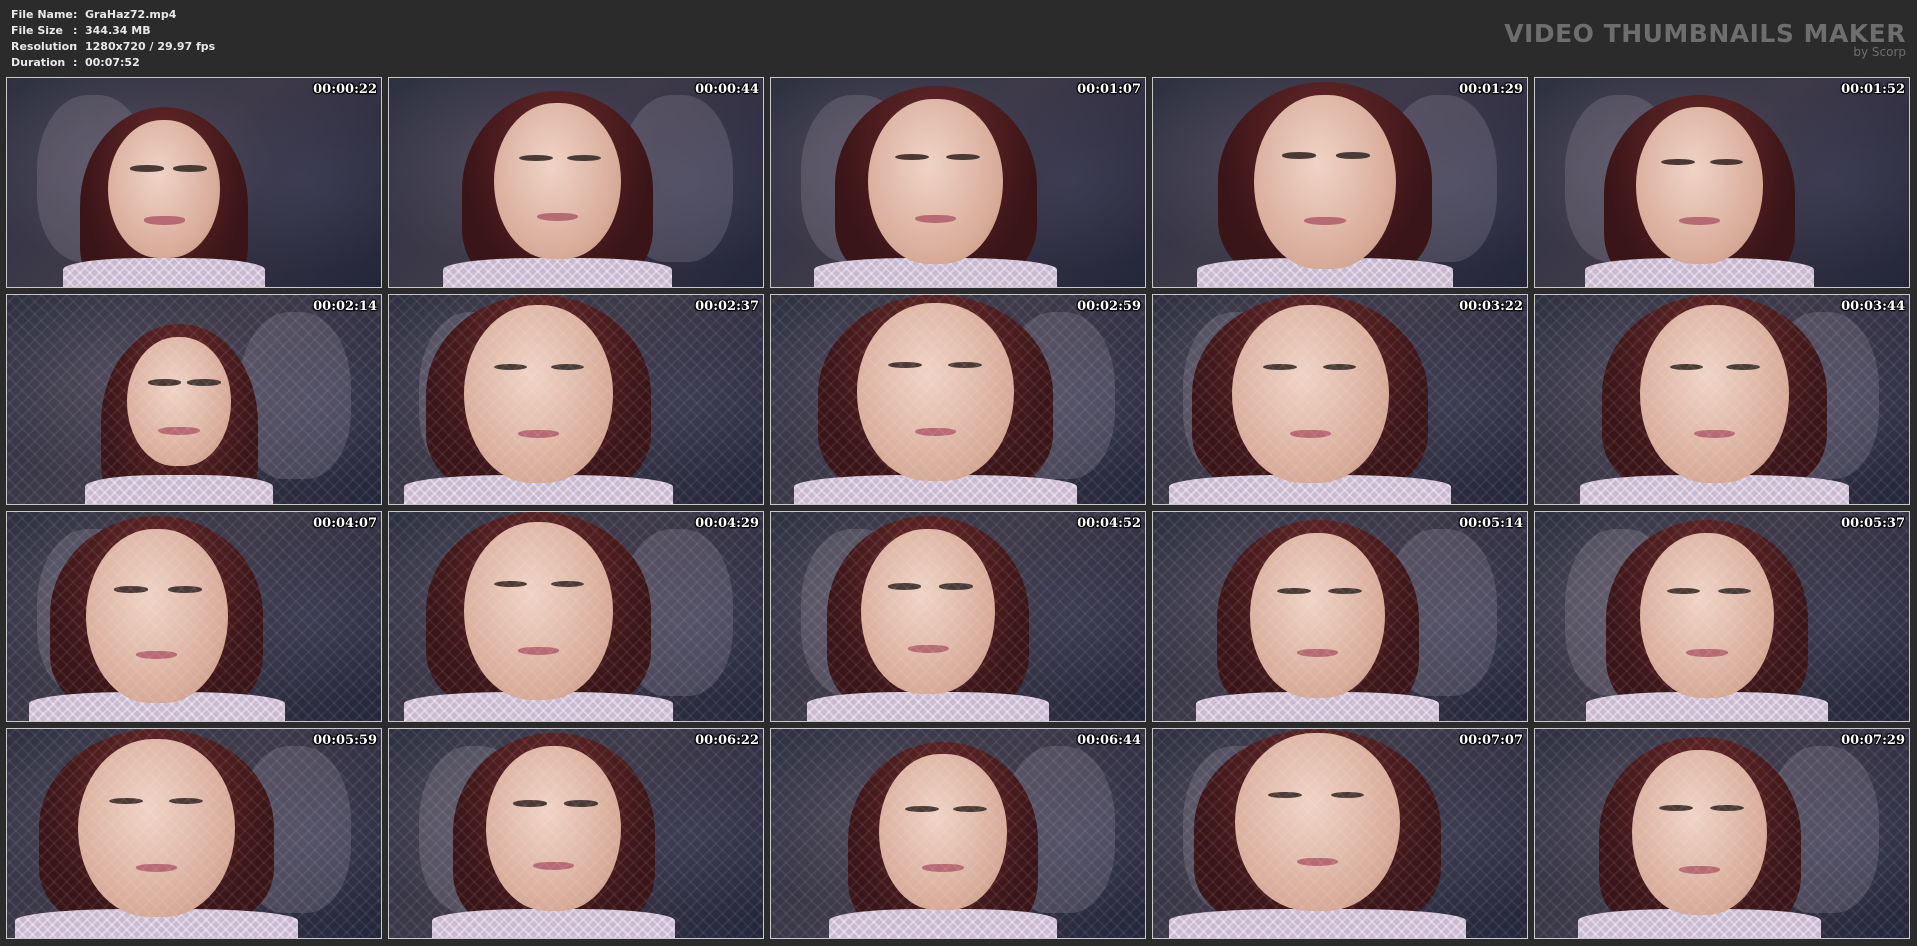 The height and width of the screenshot is (946, 1917). What do you see at coordinates (345, 89) in the screenshot?
I see `thumbnail-timestamp: 00:00:22` at bounding box center [345, 89].